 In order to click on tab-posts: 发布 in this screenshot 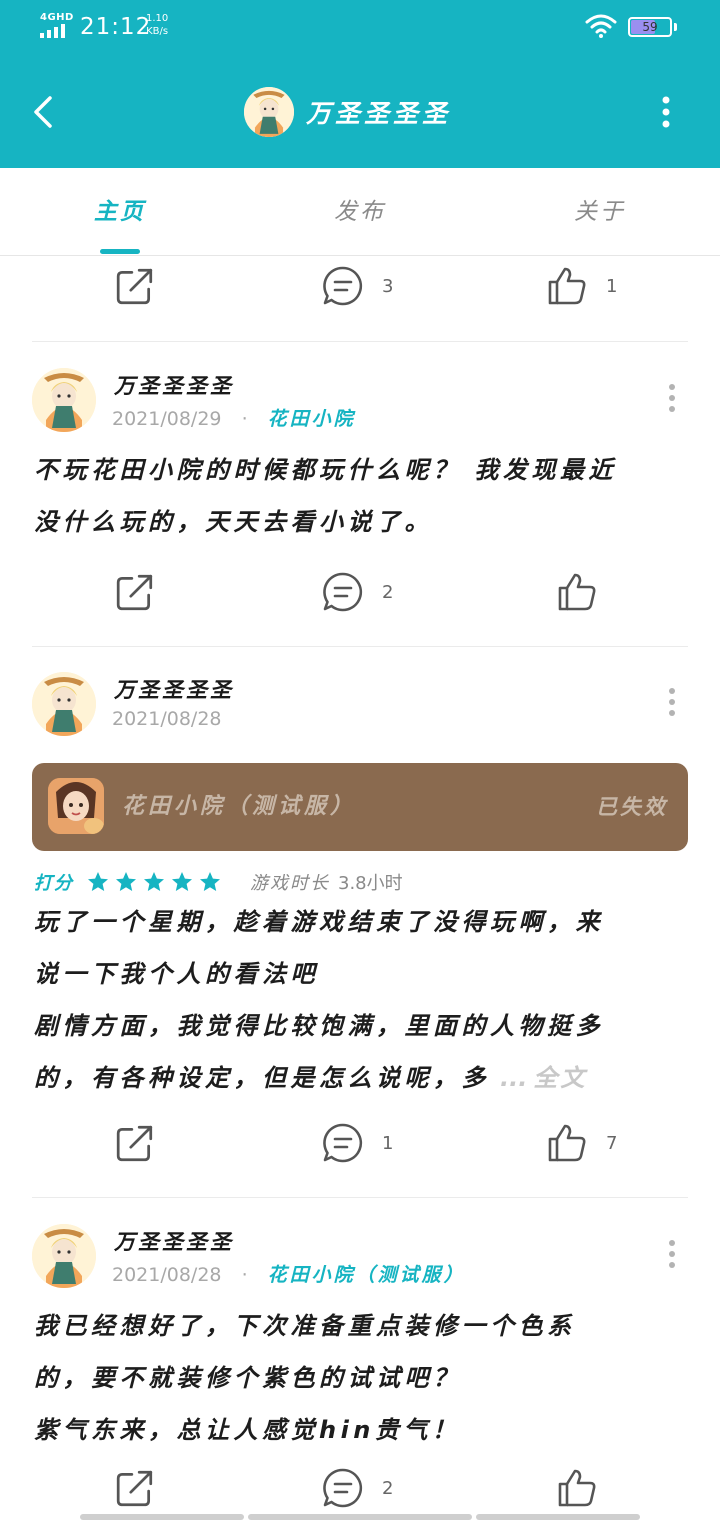, I will do `click(360, 212)`.